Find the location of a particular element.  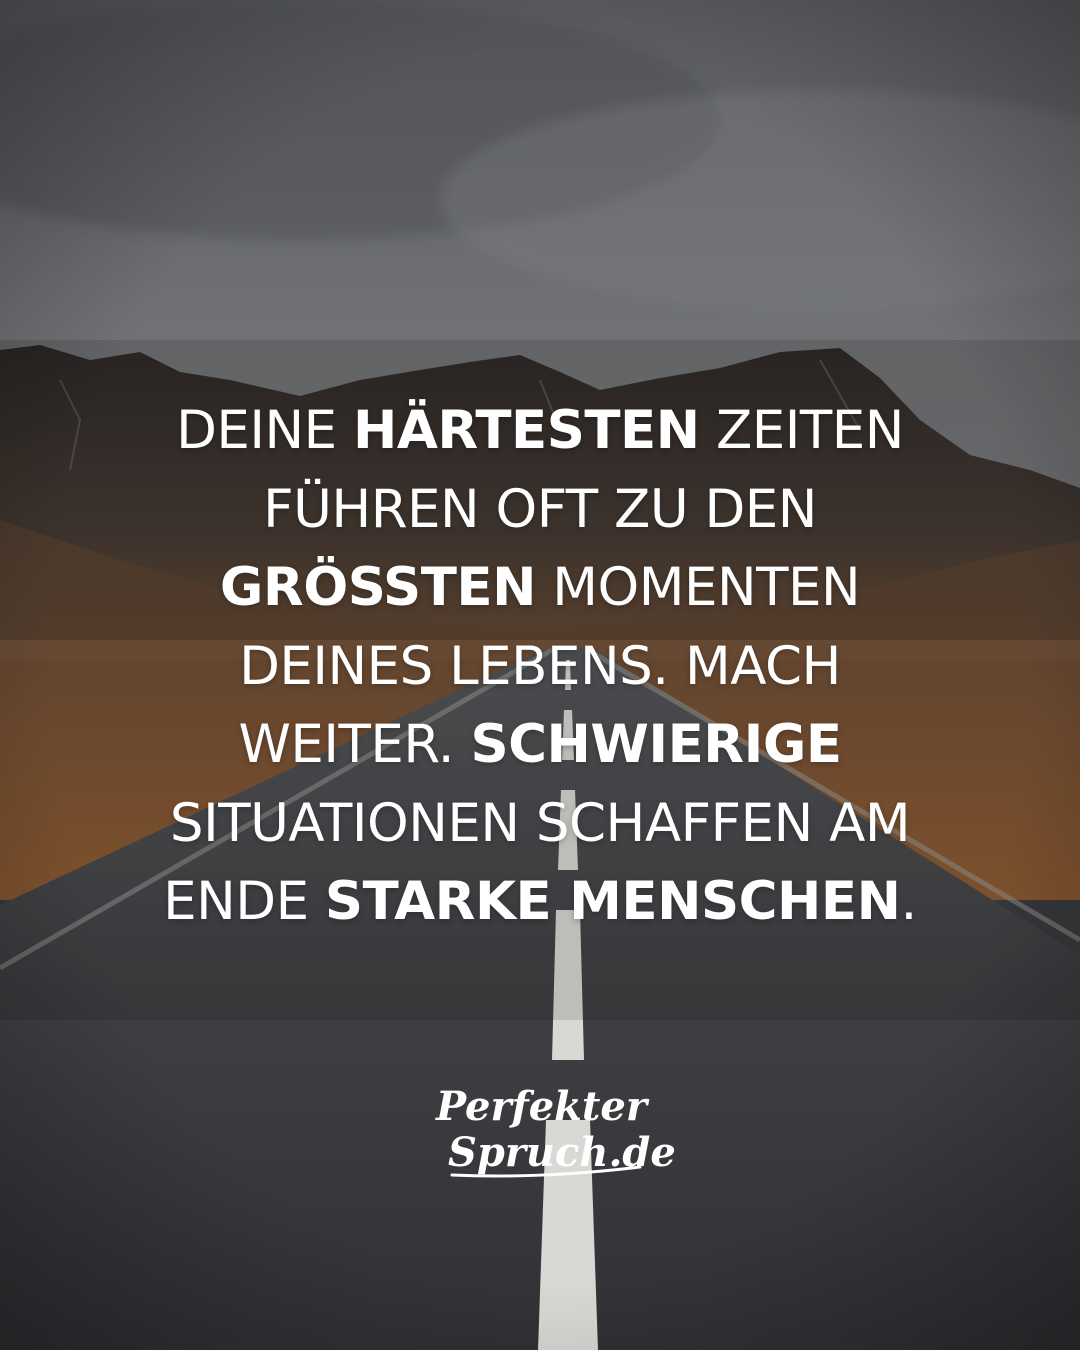

quote-emphasis: starke Menschen is located at coordinates (612, 901).